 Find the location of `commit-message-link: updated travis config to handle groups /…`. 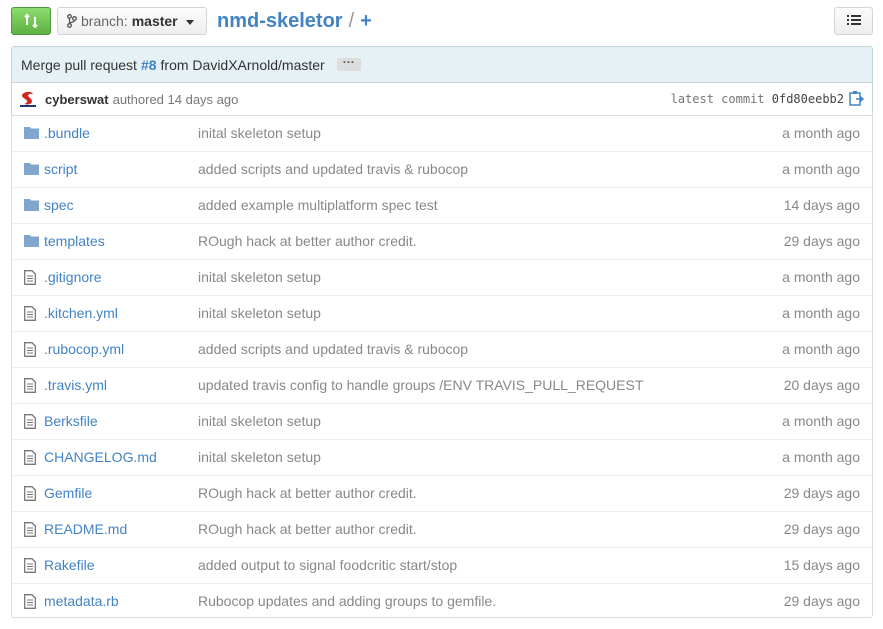

commit-message-link: updated travis config to handle groups /… is located at coordinates (420, 385).